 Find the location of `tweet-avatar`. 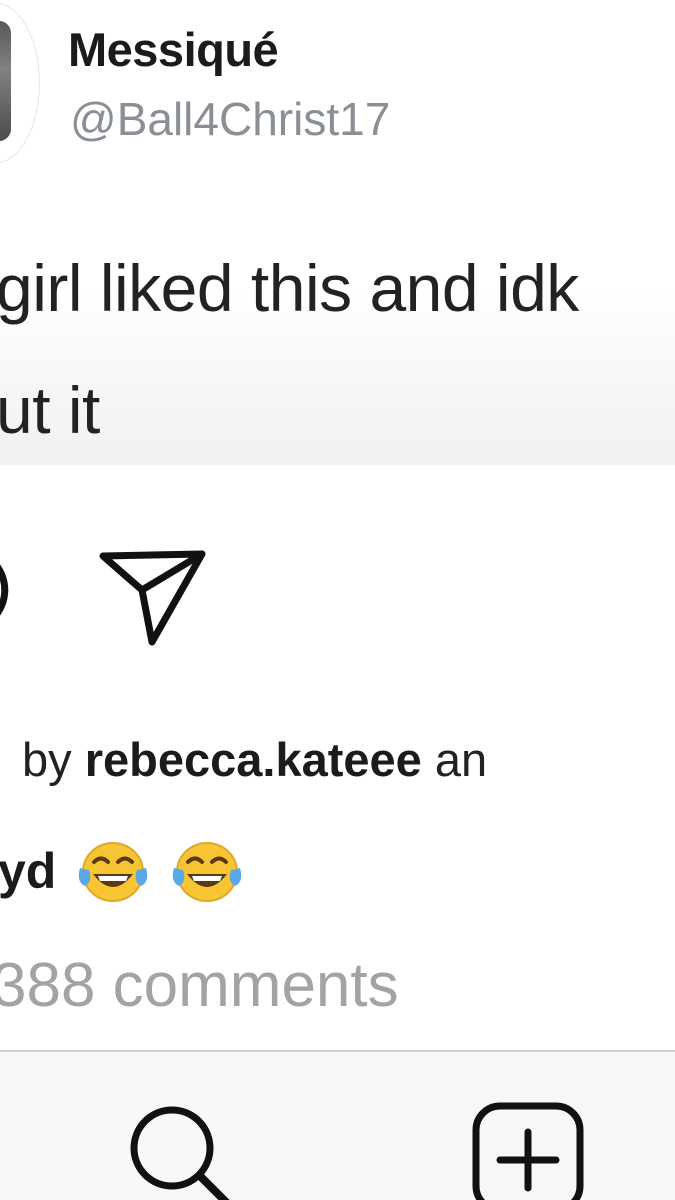

tweet-avatar is located at coordinates (20, 83).